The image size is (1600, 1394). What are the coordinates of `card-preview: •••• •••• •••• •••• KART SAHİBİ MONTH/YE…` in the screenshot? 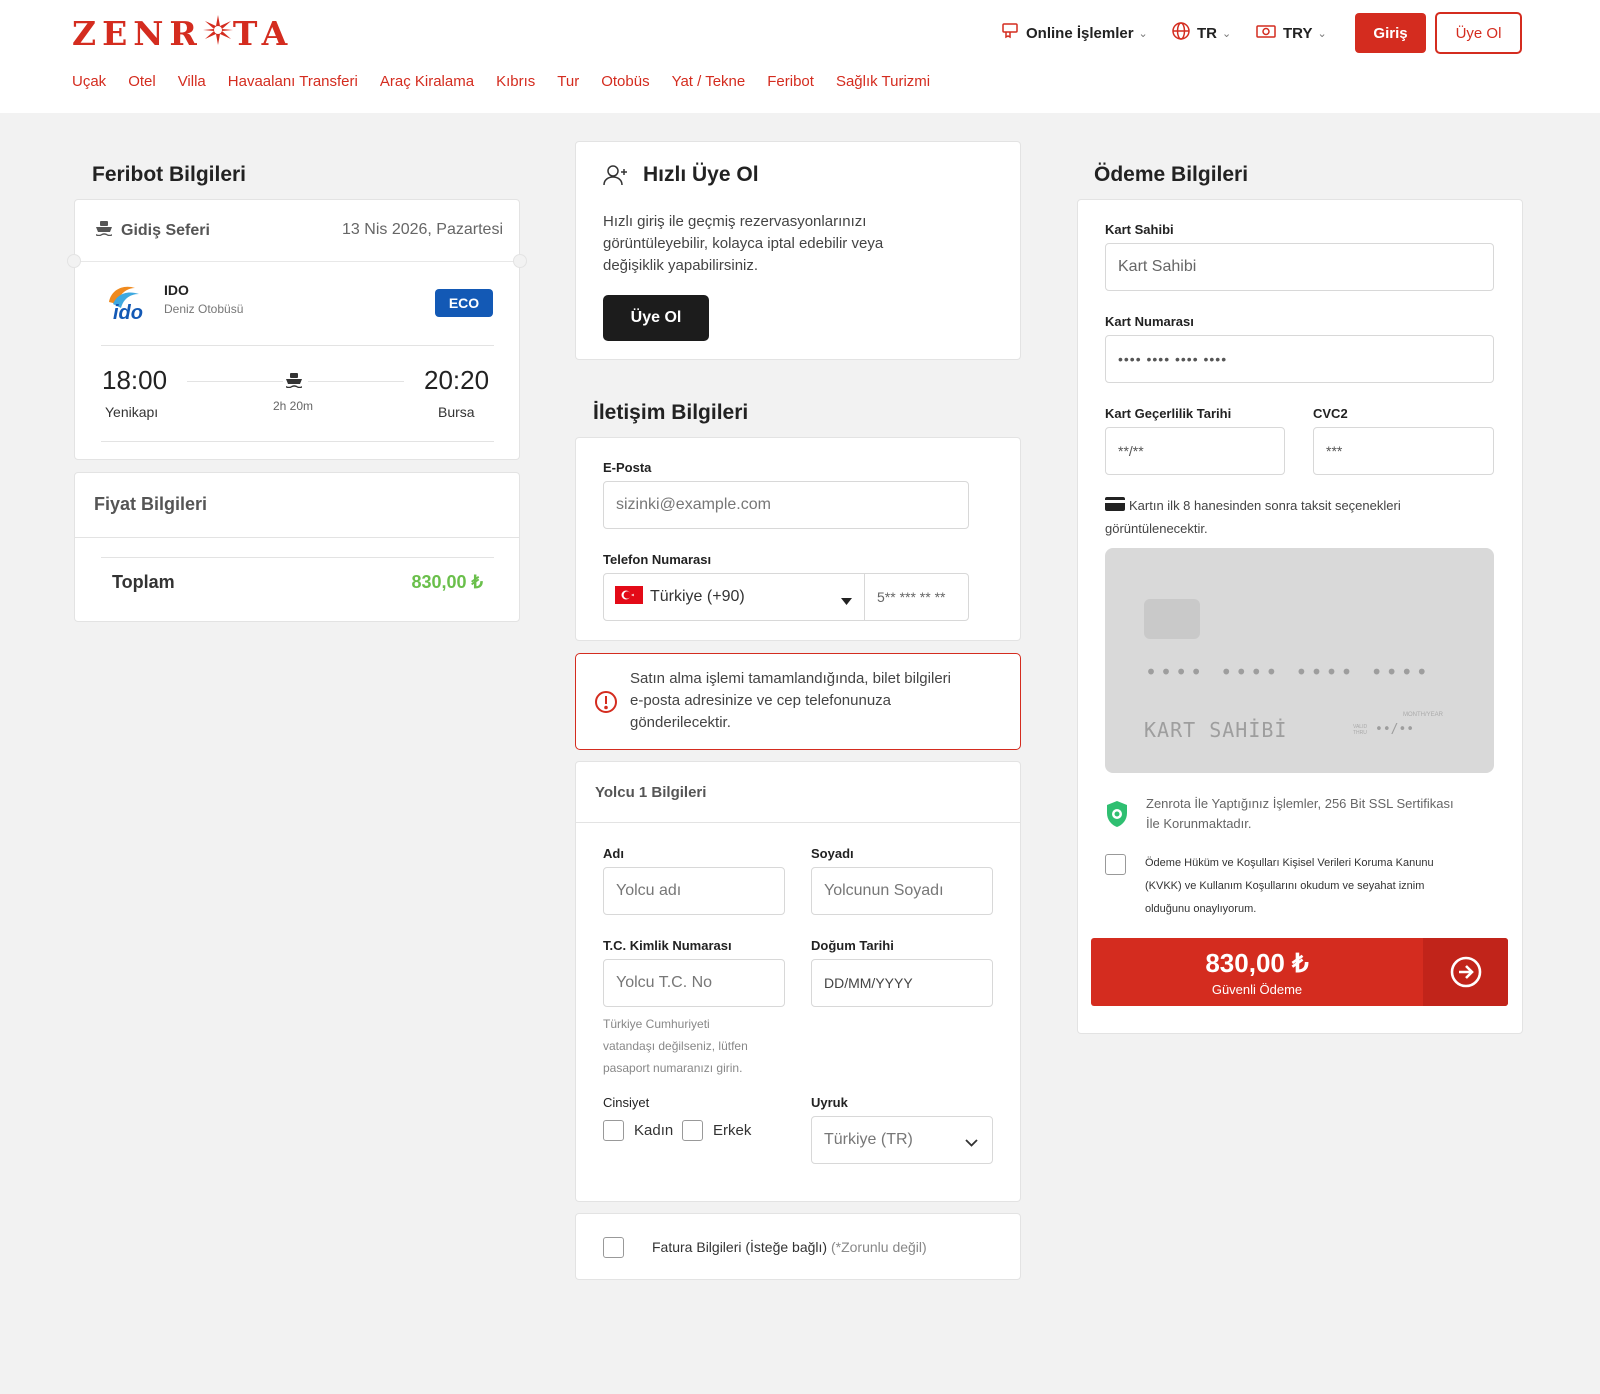 It's located at (1299, 660).